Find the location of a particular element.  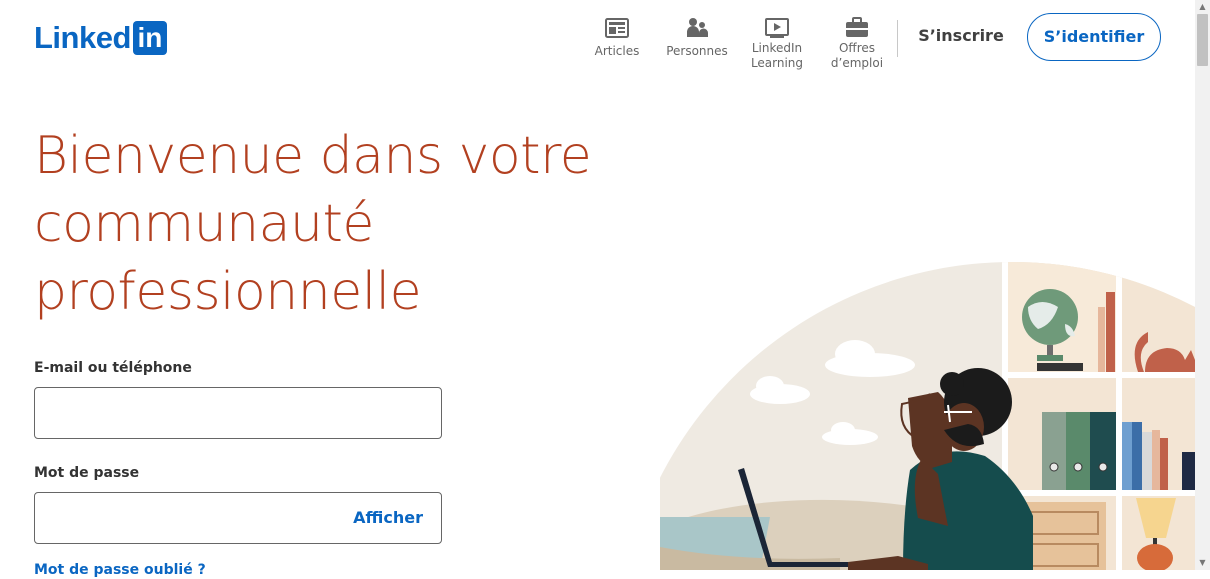

nav-jobs: Offres d’emploi is located at coordinates (857, 42).